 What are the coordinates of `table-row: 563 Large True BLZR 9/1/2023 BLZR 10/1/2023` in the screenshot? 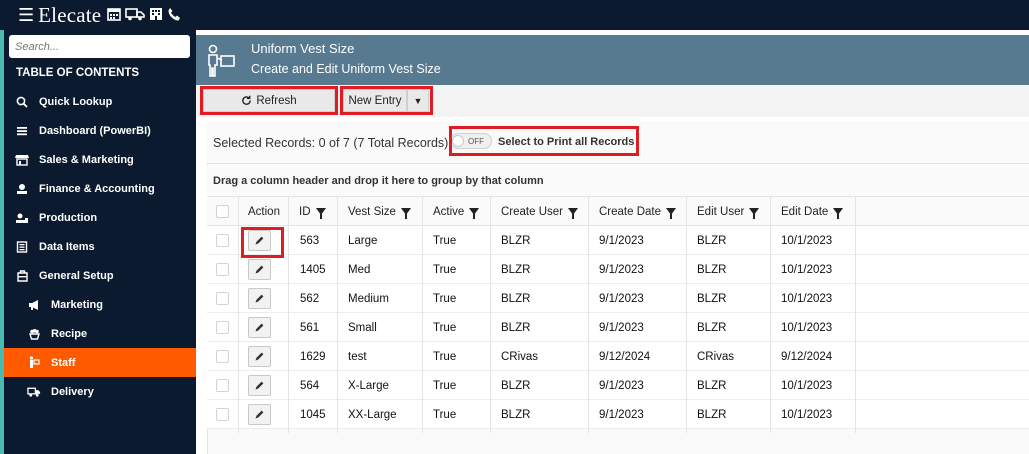 It's located at (618, 240).